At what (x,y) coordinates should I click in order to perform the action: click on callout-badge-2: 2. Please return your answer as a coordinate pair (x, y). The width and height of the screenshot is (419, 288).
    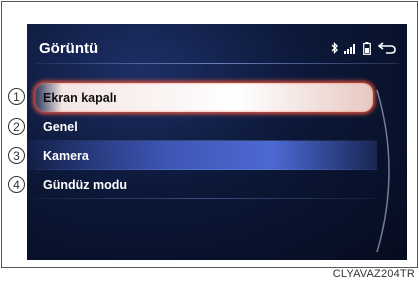
    Looking at the image, I should click on (16, 126).